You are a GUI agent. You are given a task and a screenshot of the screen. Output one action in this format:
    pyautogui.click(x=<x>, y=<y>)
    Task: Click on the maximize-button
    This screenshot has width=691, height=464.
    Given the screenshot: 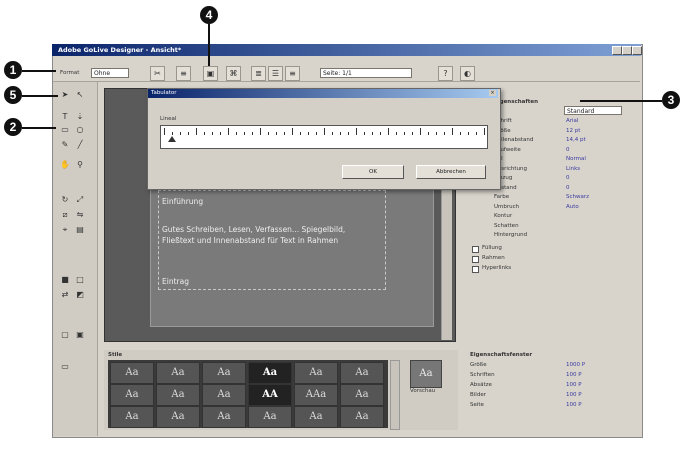 What is the action you would take?
    pyautogui.click(x=627, y=50)
    